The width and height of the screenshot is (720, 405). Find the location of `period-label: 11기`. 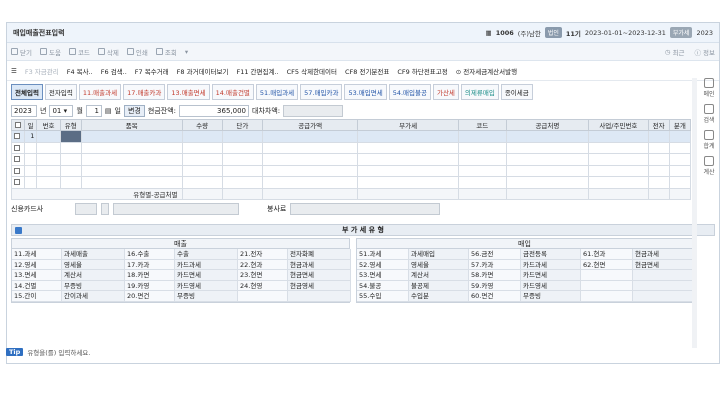

period-label: 11기 is located at coordinates (573, 33).